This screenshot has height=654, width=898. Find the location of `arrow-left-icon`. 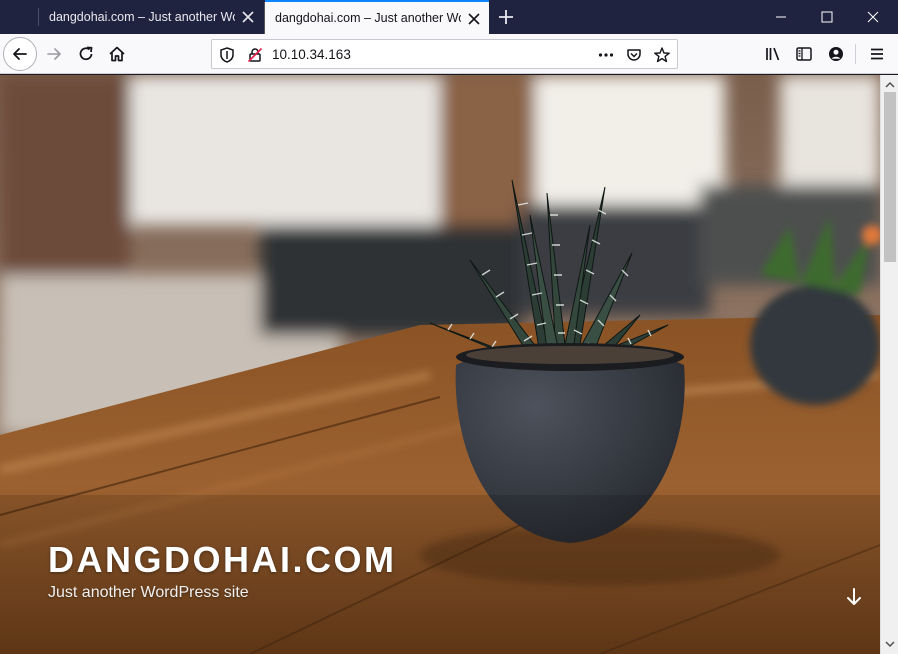

arrow-left-icon is located at coordinates (20, 54).